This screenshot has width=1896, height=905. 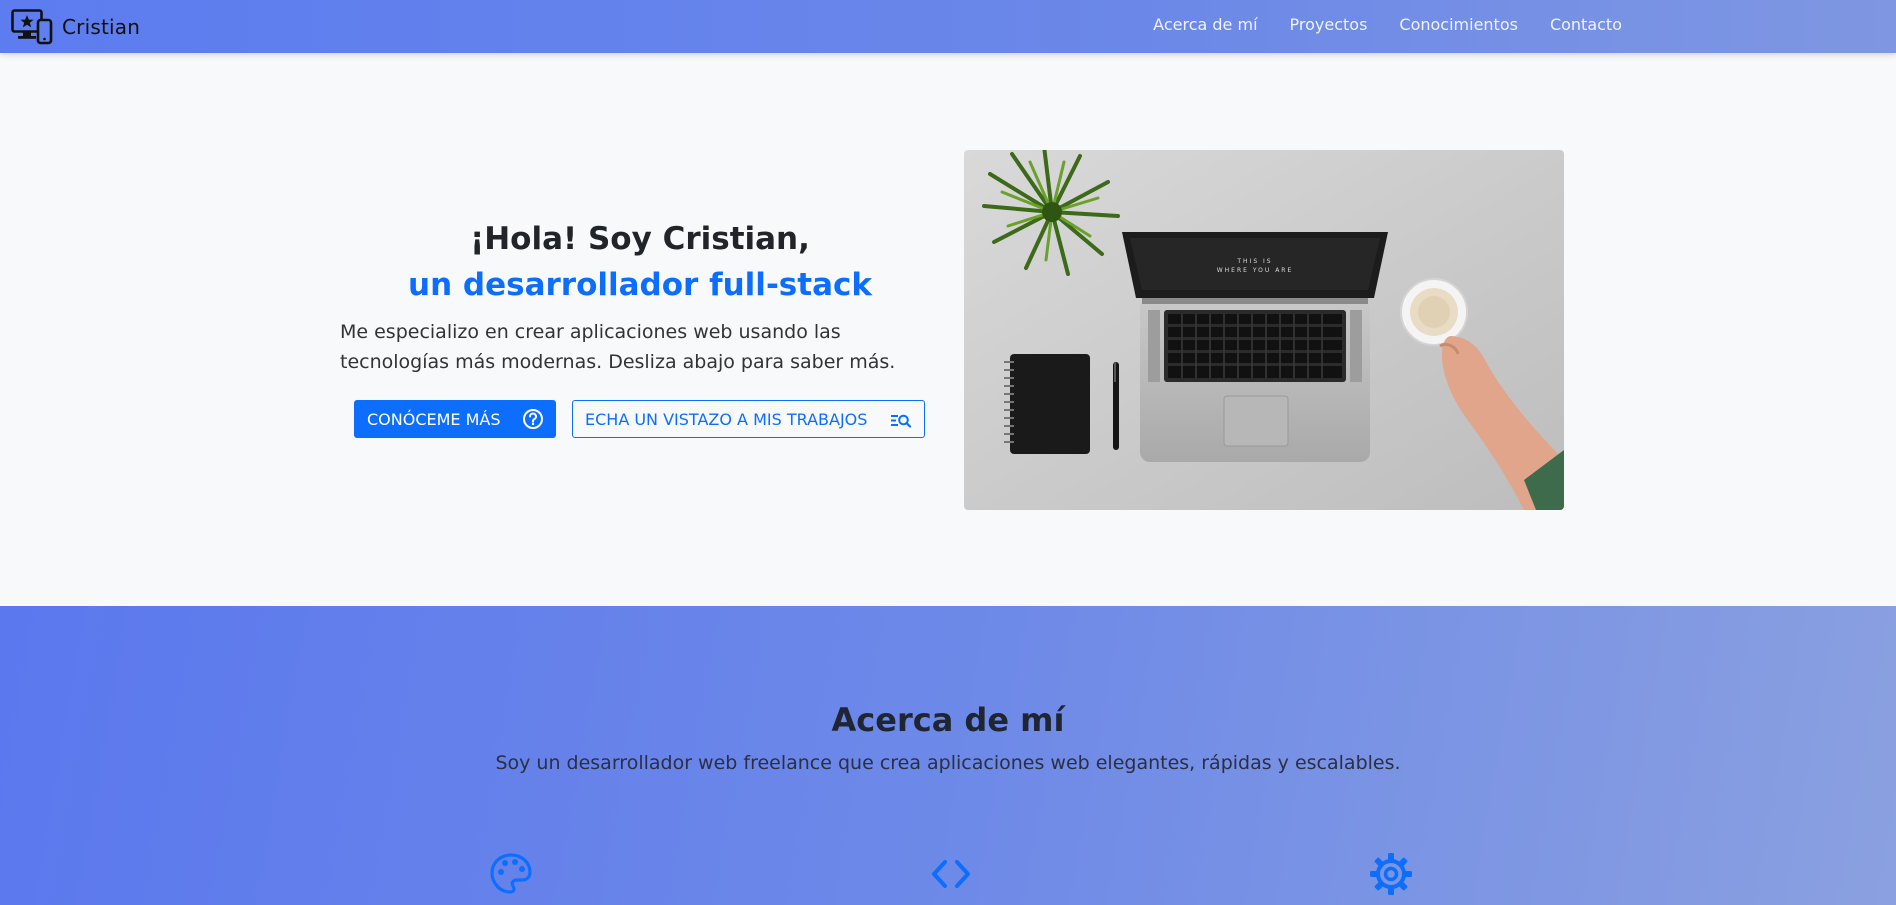 I want to click on about-title: Acerca de mí, so click(x=948, y=720).